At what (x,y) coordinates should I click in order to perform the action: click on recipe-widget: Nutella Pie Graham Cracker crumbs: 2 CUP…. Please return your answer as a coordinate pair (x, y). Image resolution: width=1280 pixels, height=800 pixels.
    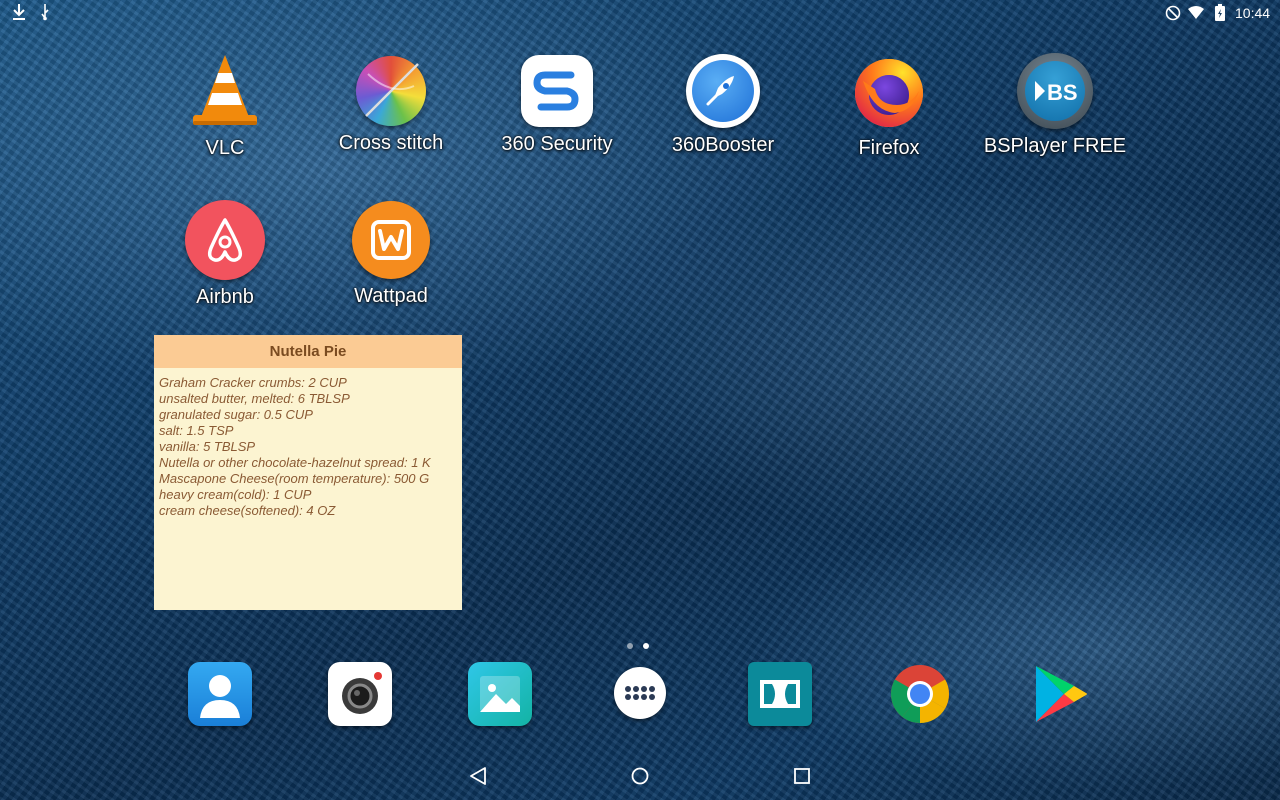
    Looking at the image, I should click on (308, 472).